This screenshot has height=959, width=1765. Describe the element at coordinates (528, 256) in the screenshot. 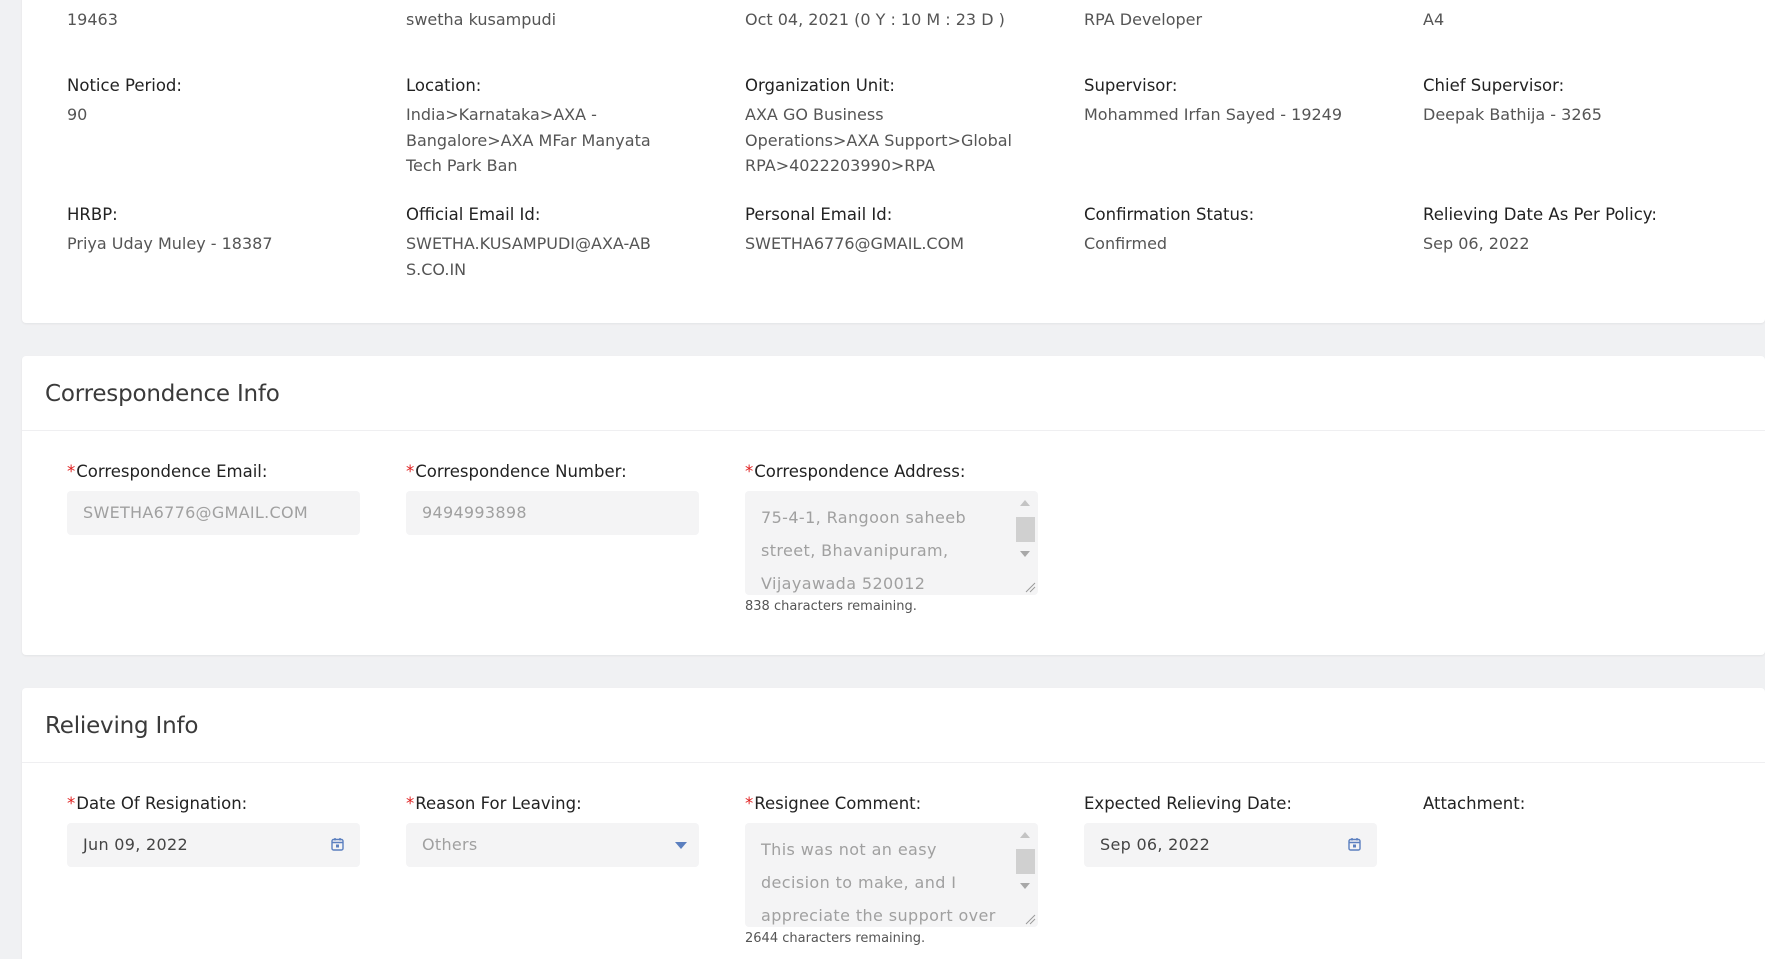

I see `official-email-value: SWETHA.KUSAMPUDI@AXA-ABS.CO.IN` at that location.